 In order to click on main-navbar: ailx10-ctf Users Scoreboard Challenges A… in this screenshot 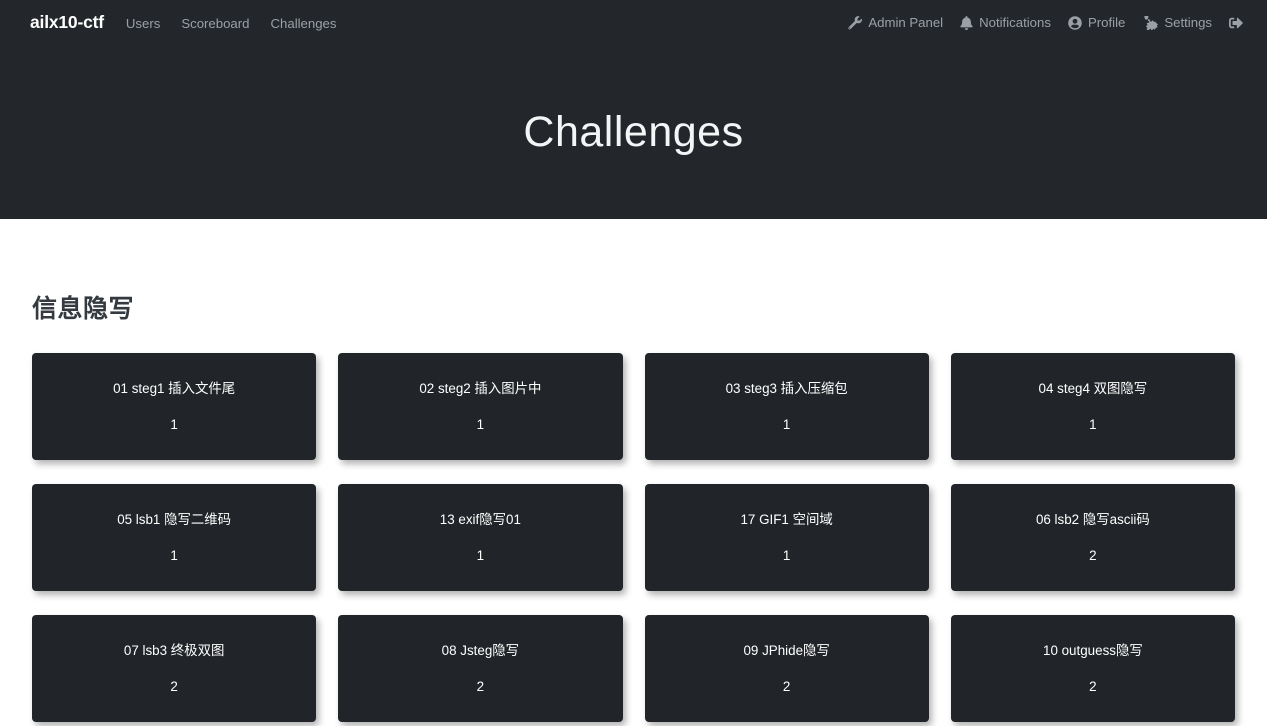, I will do `click(633, 22)`.